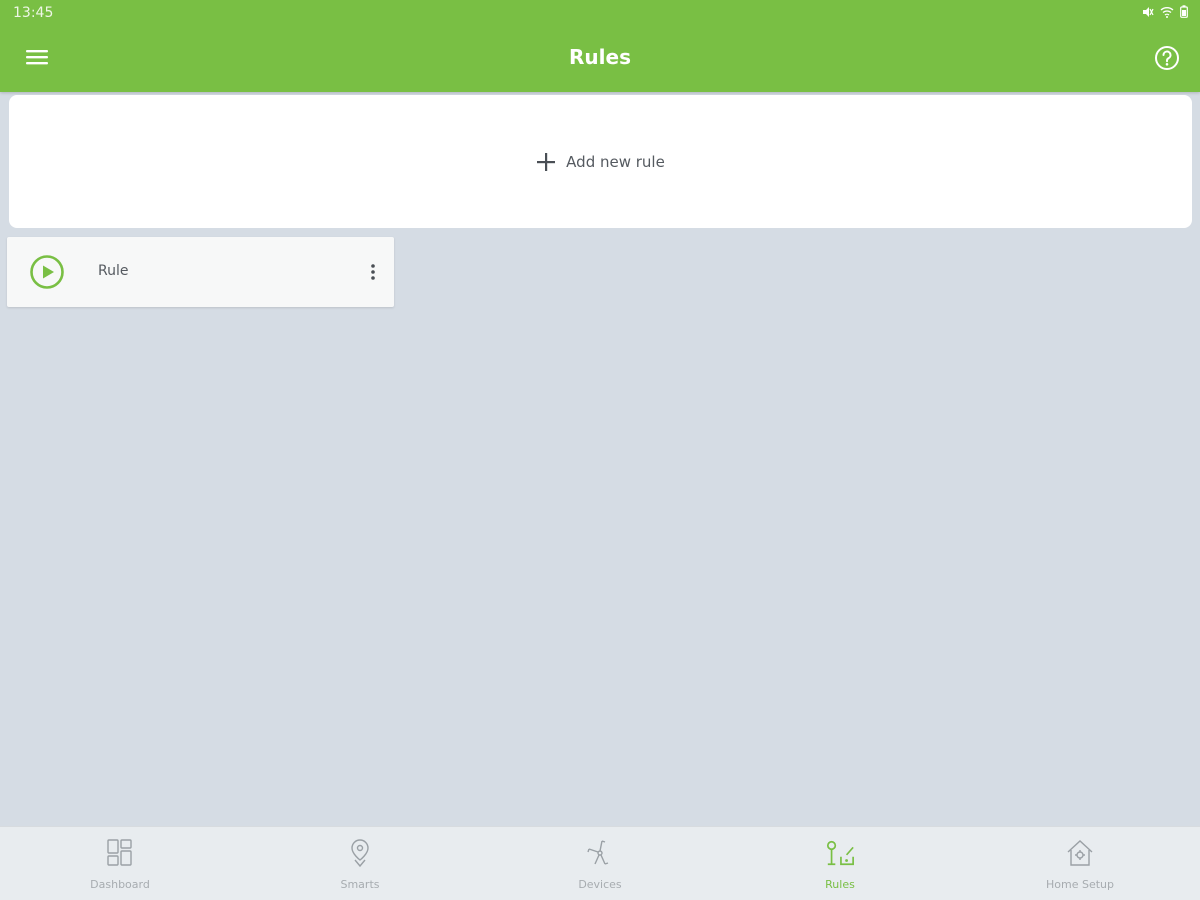  I want to click on add-rule-label: Add new rule, so click(615, 161).